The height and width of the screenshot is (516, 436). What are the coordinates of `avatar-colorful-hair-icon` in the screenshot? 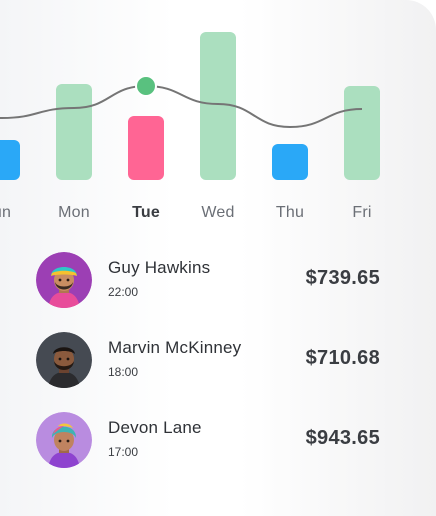 It's located at (64, 440).